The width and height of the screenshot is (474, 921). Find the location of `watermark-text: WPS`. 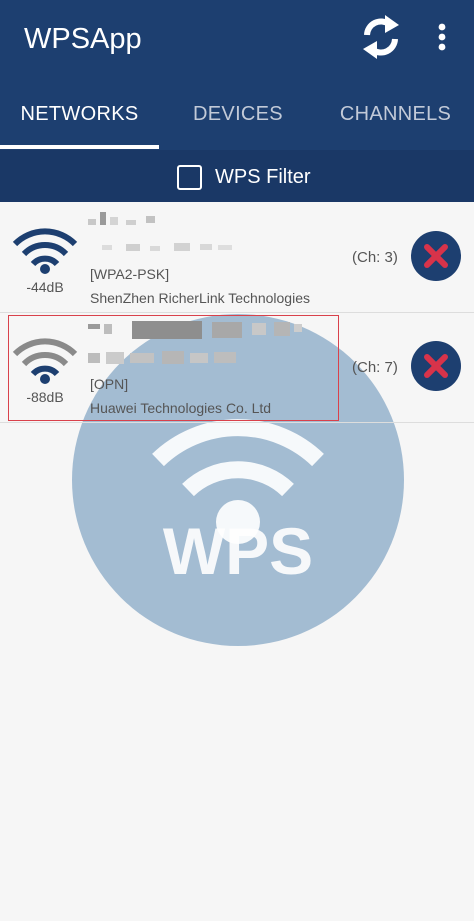

watermark-text: WPS is located at coordinates (238, 551).